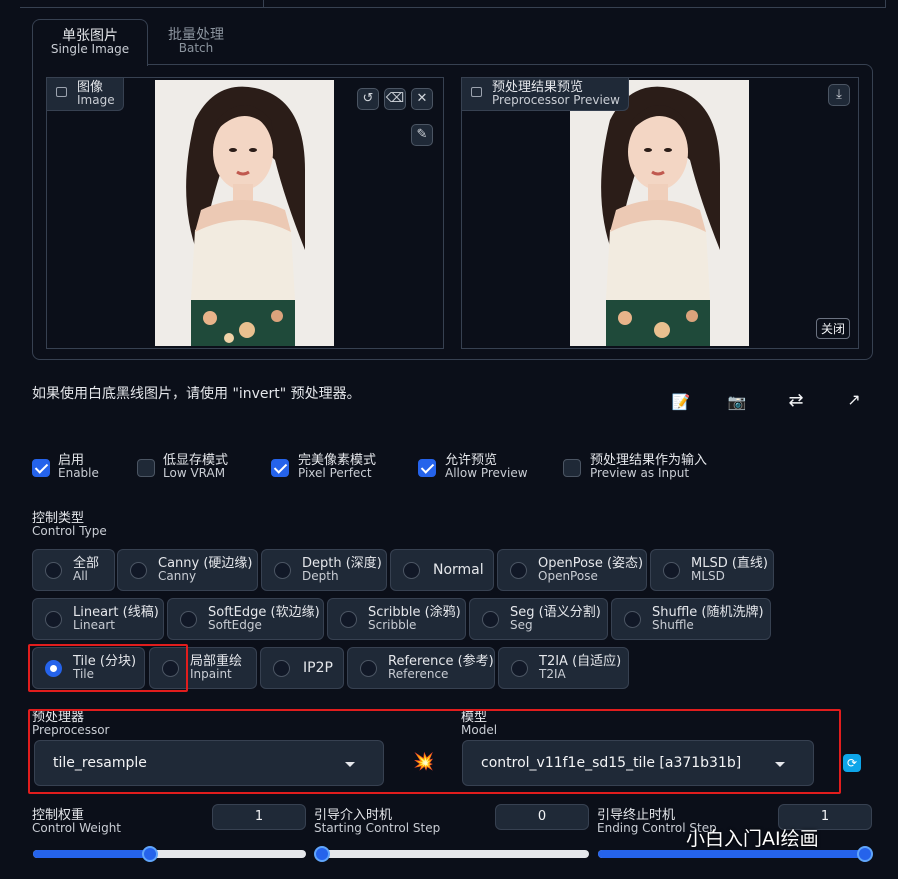 This screenshot has width=898, height=879. I want to click on preprocessor-select: tile_resample, so click(209, 763).